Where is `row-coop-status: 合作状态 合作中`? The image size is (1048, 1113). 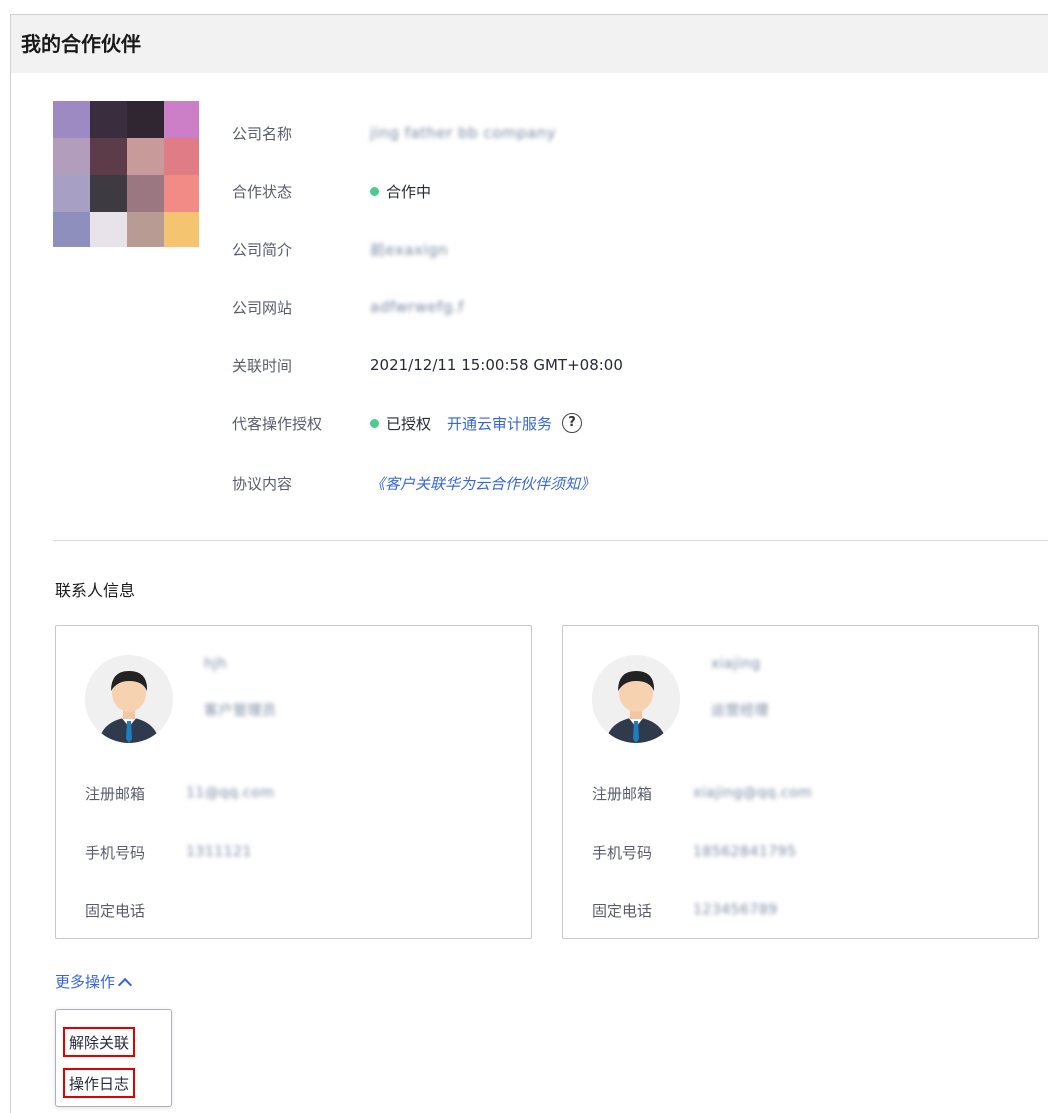
row-coop-status: 合作状态 合作中 is located at coordinates (331, 191).